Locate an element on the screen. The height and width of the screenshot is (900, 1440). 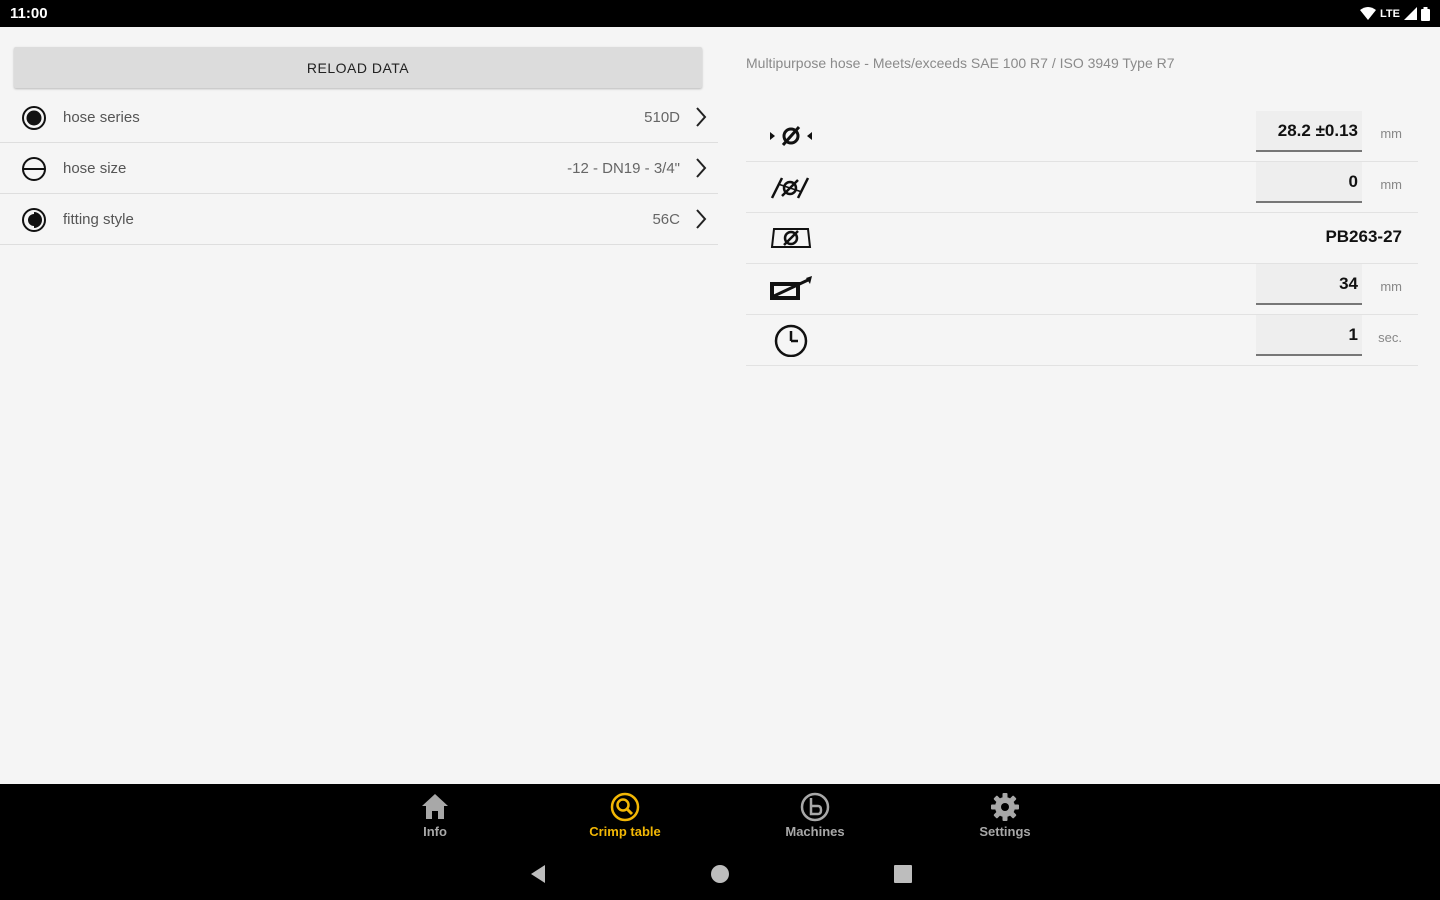
nav-label-info: Info is located at coordinates (435, 831).